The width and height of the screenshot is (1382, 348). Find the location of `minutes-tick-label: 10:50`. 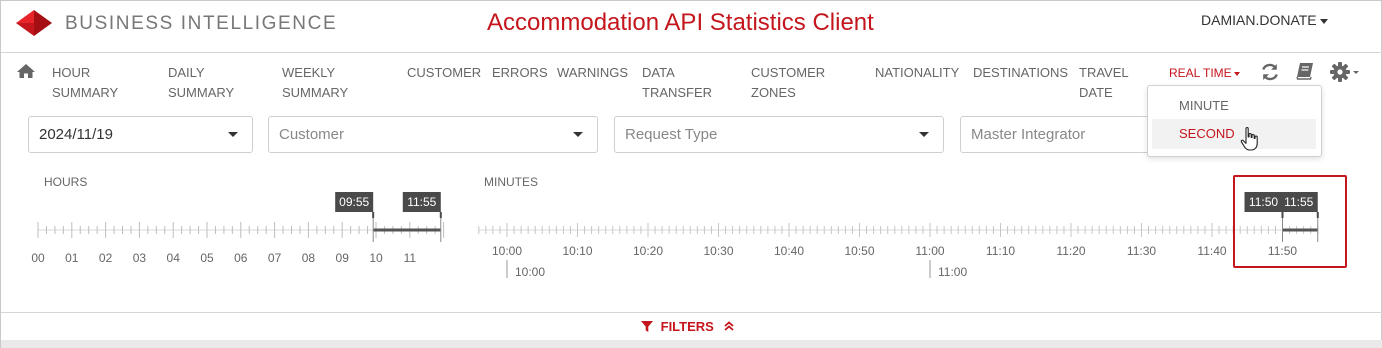

minutes-tick-label: 10:50 is located at coordinates (859, 251).